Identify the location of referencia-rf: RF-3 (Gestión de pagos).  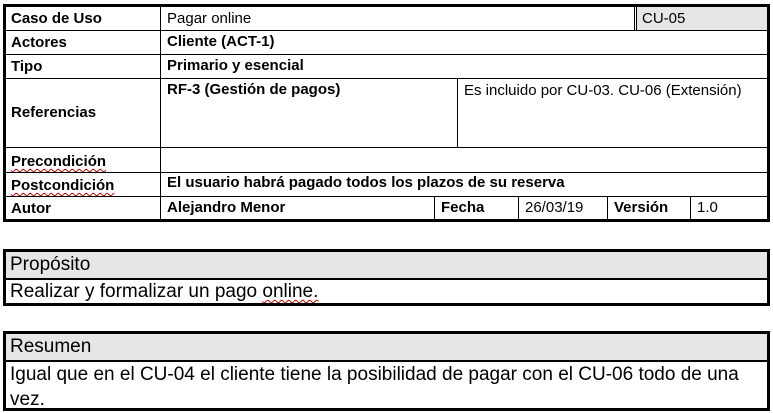
(254, 89).